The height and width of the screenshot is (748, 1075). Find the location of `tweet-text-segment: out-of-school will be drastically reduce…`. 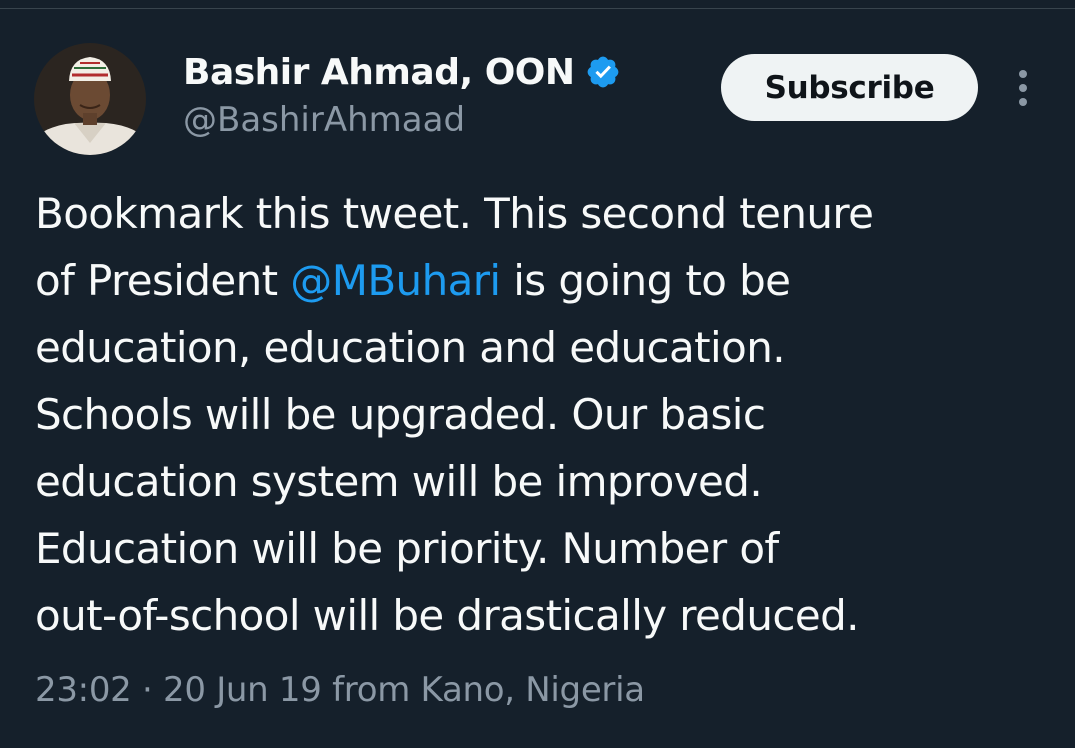

tweet-text-segment: out-of-school will be drastically reduce… is located at coordinates (447, 615).